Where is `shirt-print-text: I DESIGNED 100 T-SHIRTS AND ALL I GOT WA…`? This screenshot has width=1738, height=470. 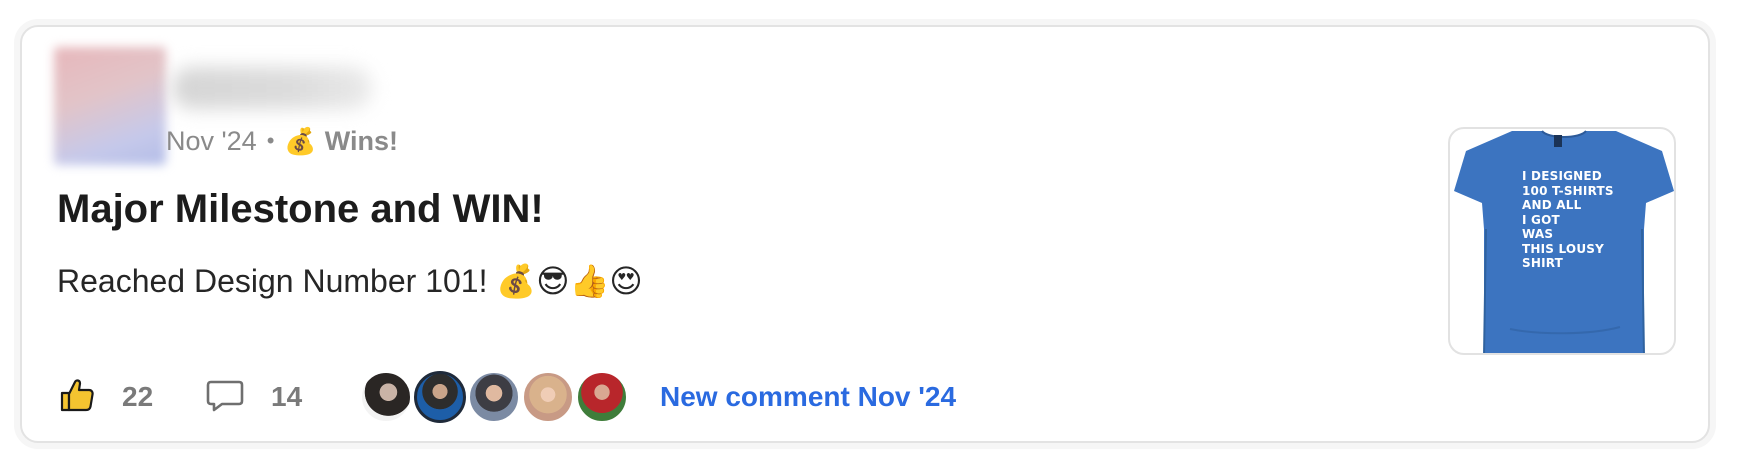
shirt-print-text: I DESIGNED 100 T-SHIRTS AND ALL I GOT WA… is located at coordinates (1568, 219).